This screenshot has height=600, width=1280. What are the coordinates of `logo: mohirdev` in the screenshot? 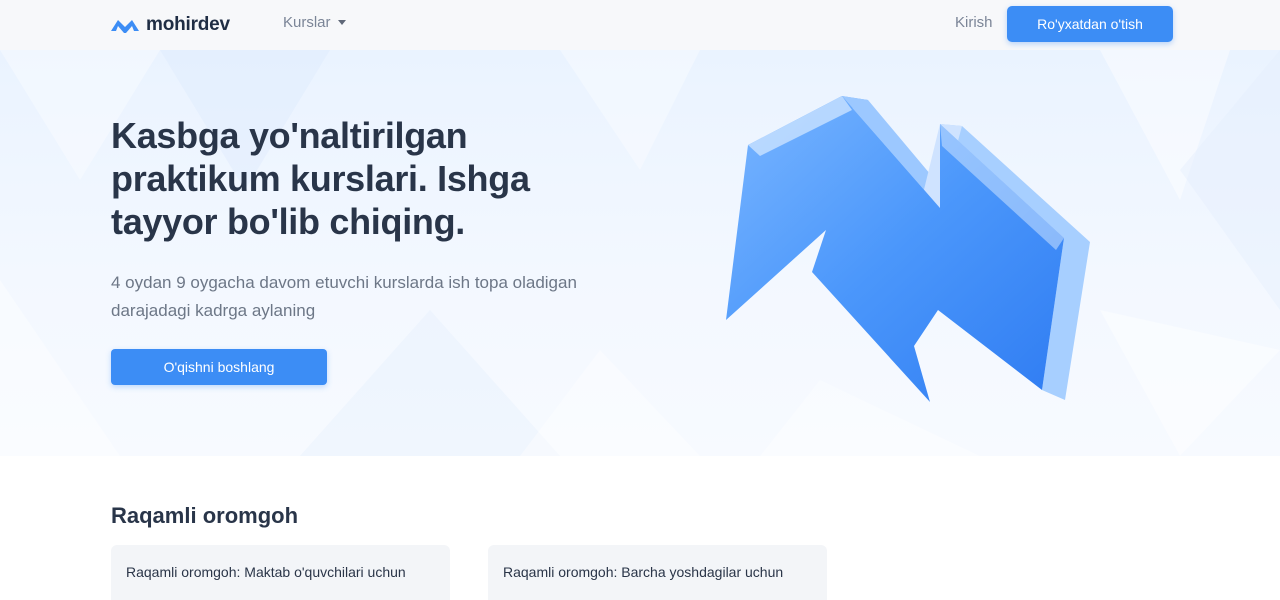 It's located at (170, 25).